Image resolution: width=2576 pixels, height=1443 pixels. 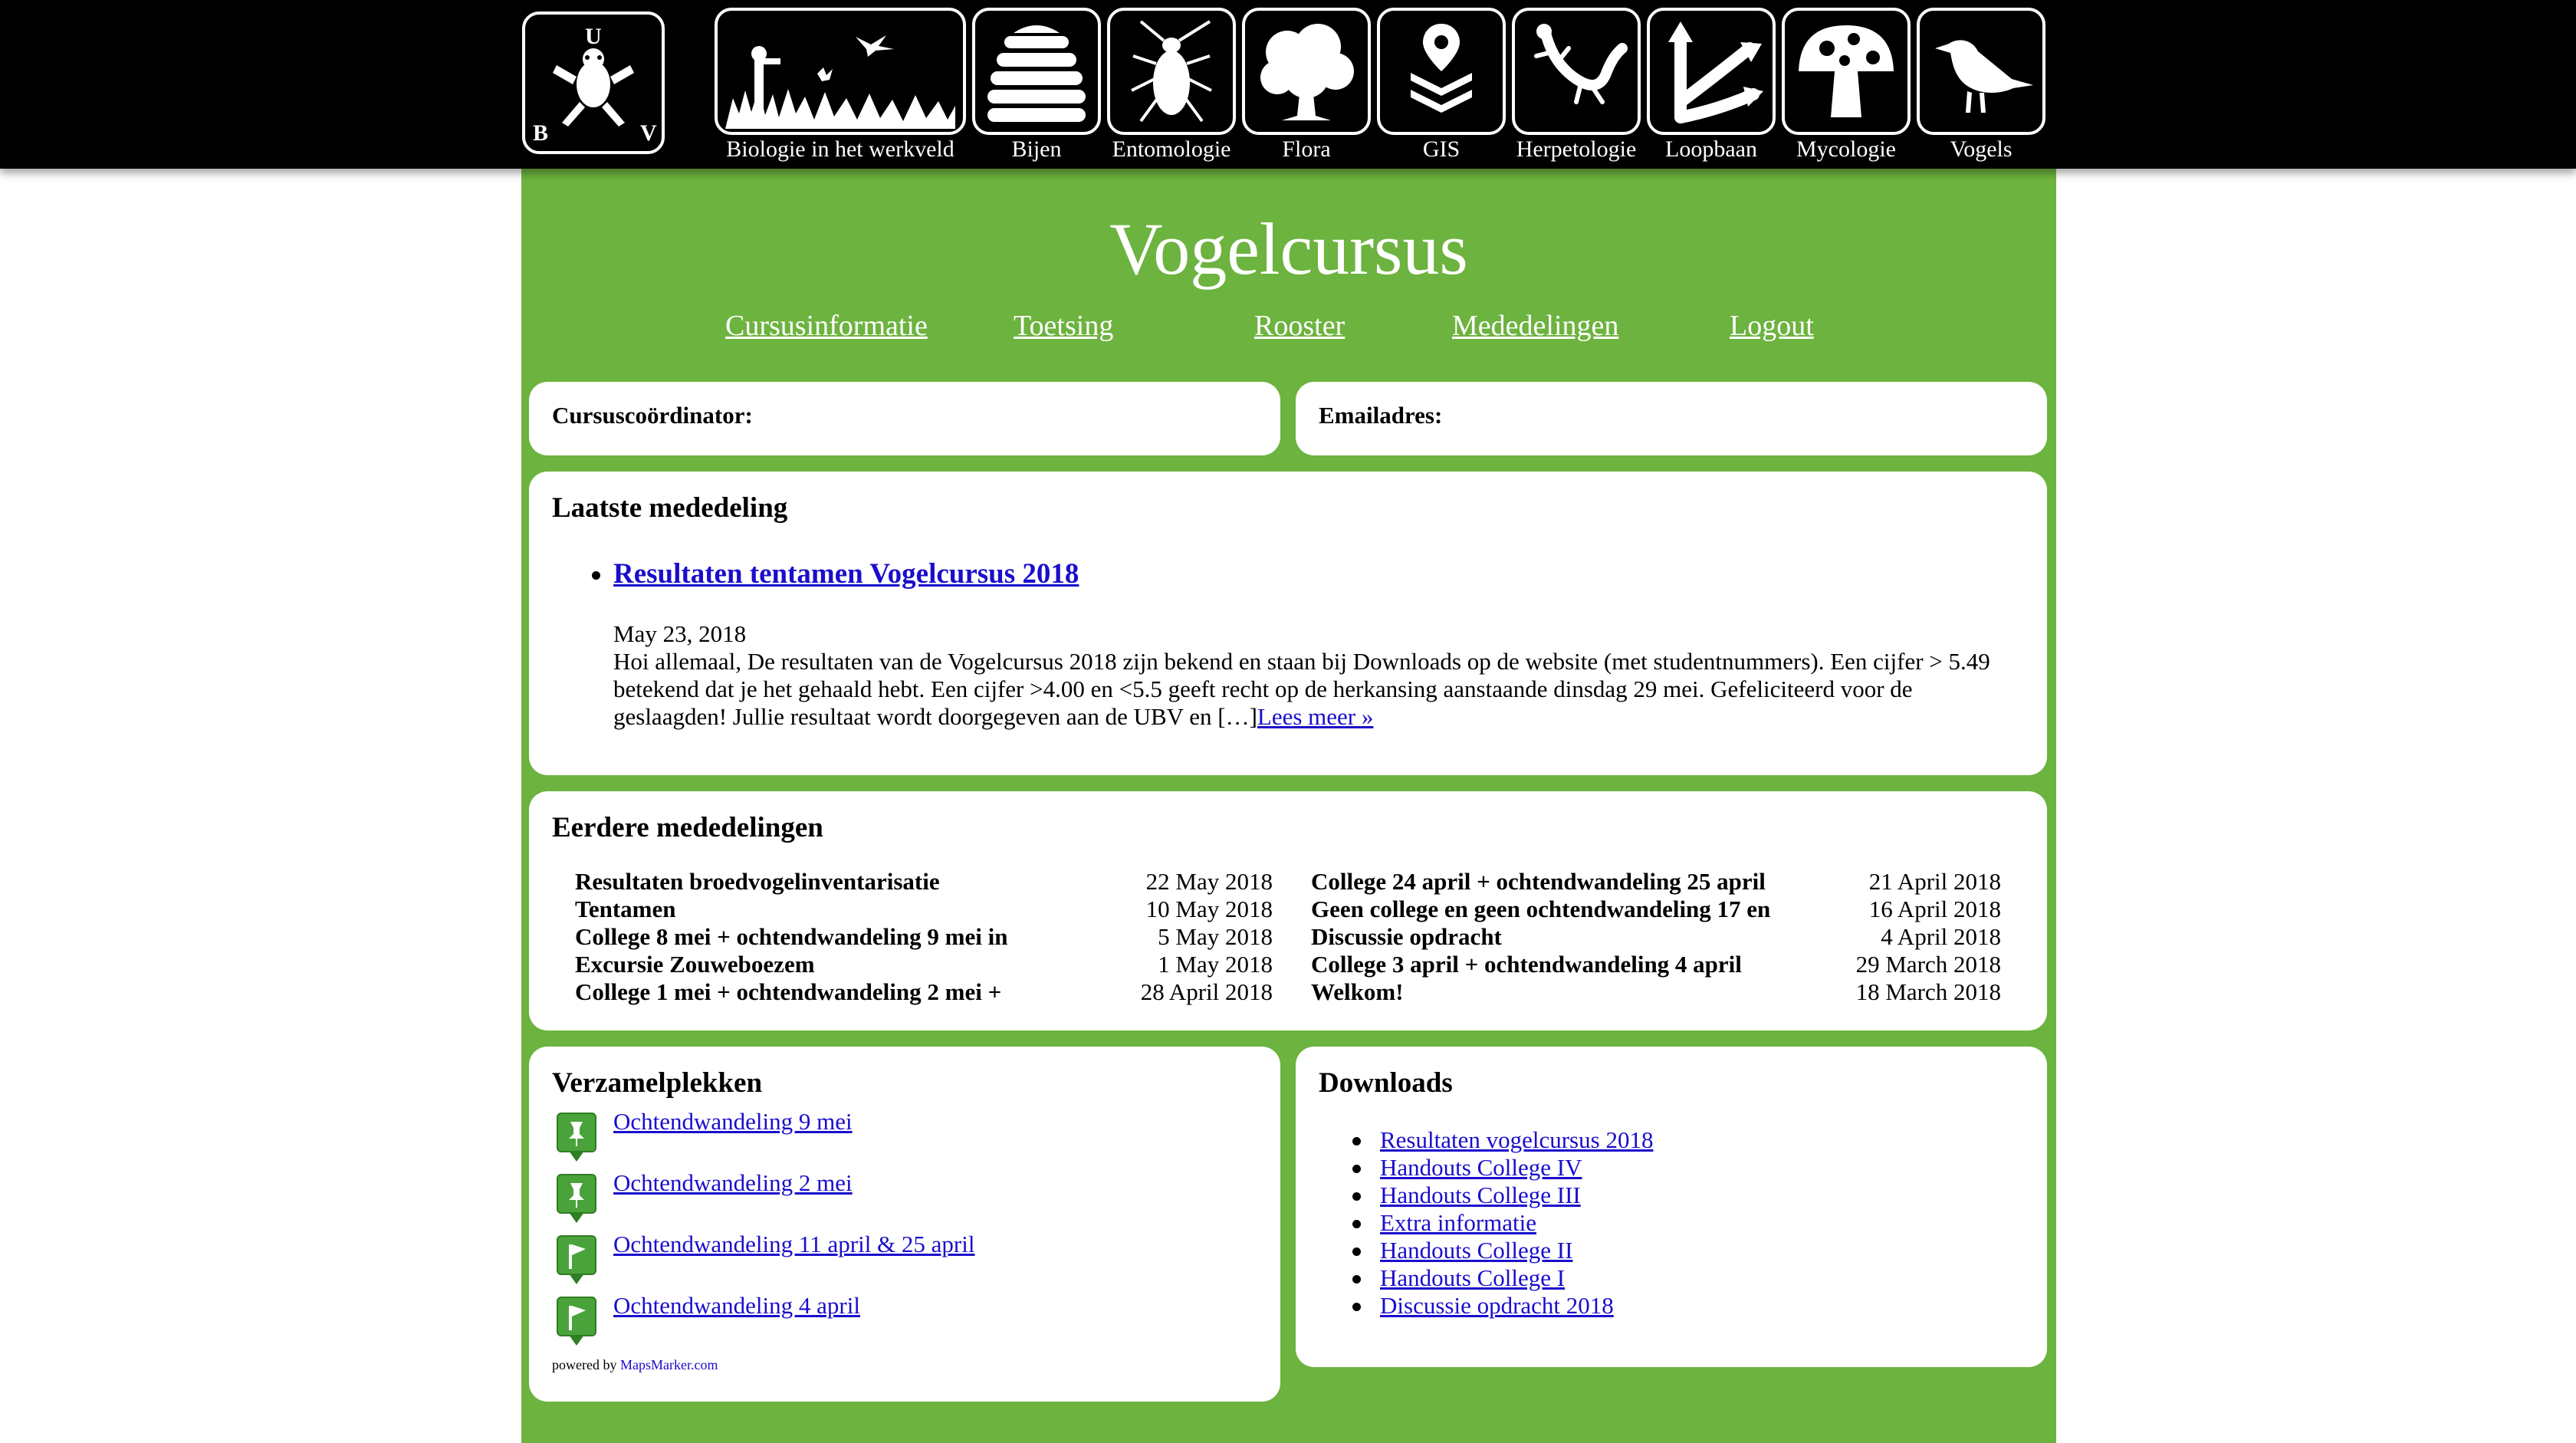 What do you see at coordinates (1847, 71) in the screenshot?
I see `mushroom-icon` at bounding box center [1847, 71].